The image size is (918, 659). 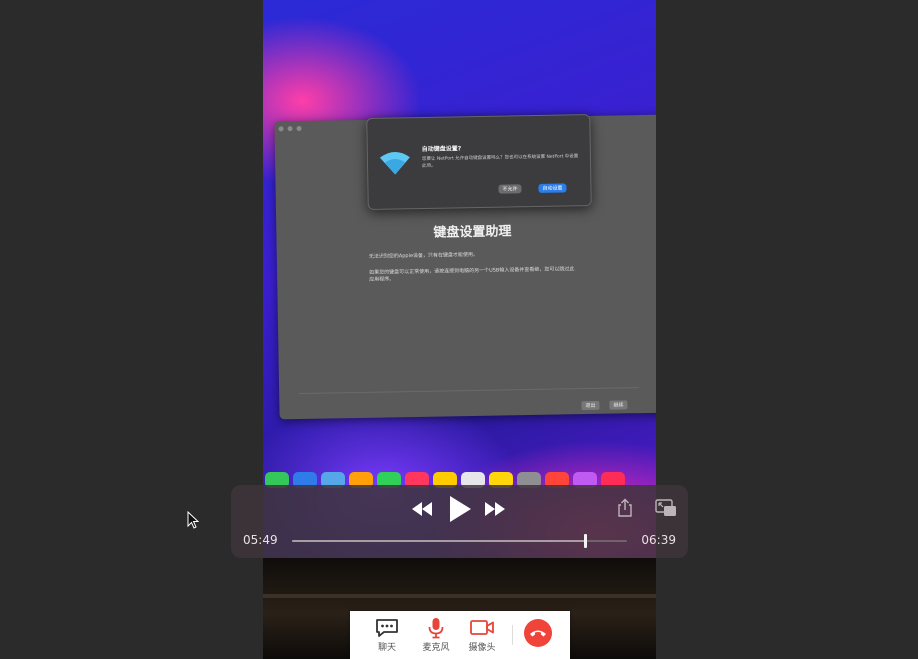 I want to click on player-controls: 05:49 06:39, so click(x=459, y=521).